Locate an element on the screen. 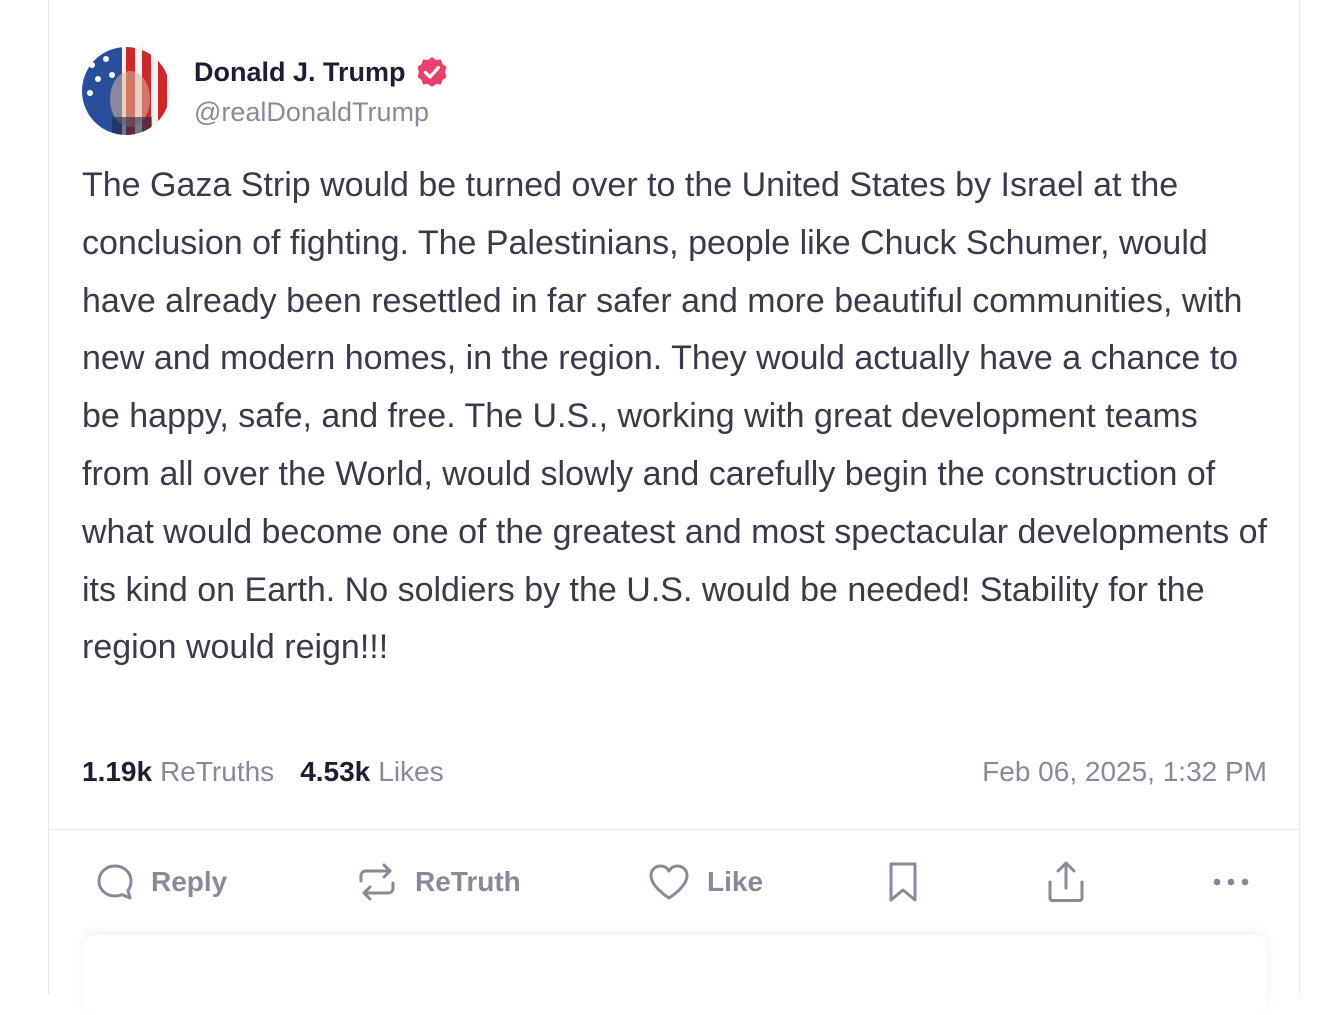  author-handle: @realDonaldTrump is located at coordinates (321, 112).